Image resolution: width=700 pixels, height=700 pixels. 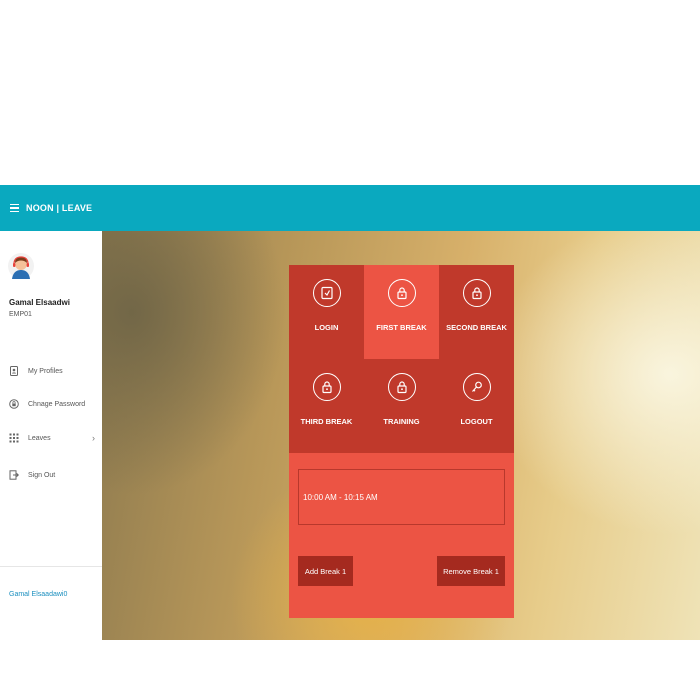 I want to click on nav-label: Leaves, so click(x=39, y=438).